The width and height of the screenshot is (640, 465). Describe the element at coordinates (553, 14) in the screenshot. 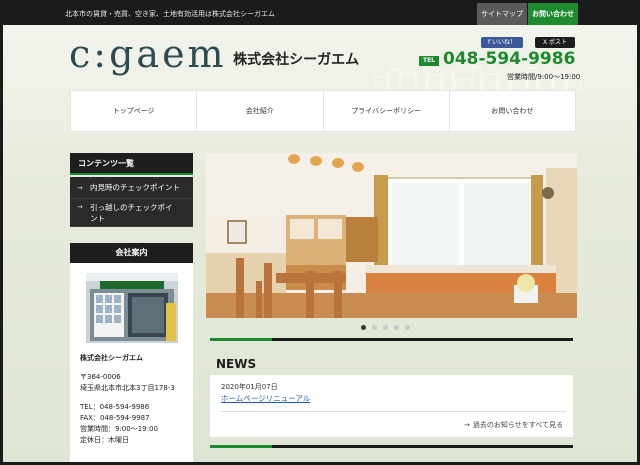

I see `contact-top-button: お問い合わせ` at that location.